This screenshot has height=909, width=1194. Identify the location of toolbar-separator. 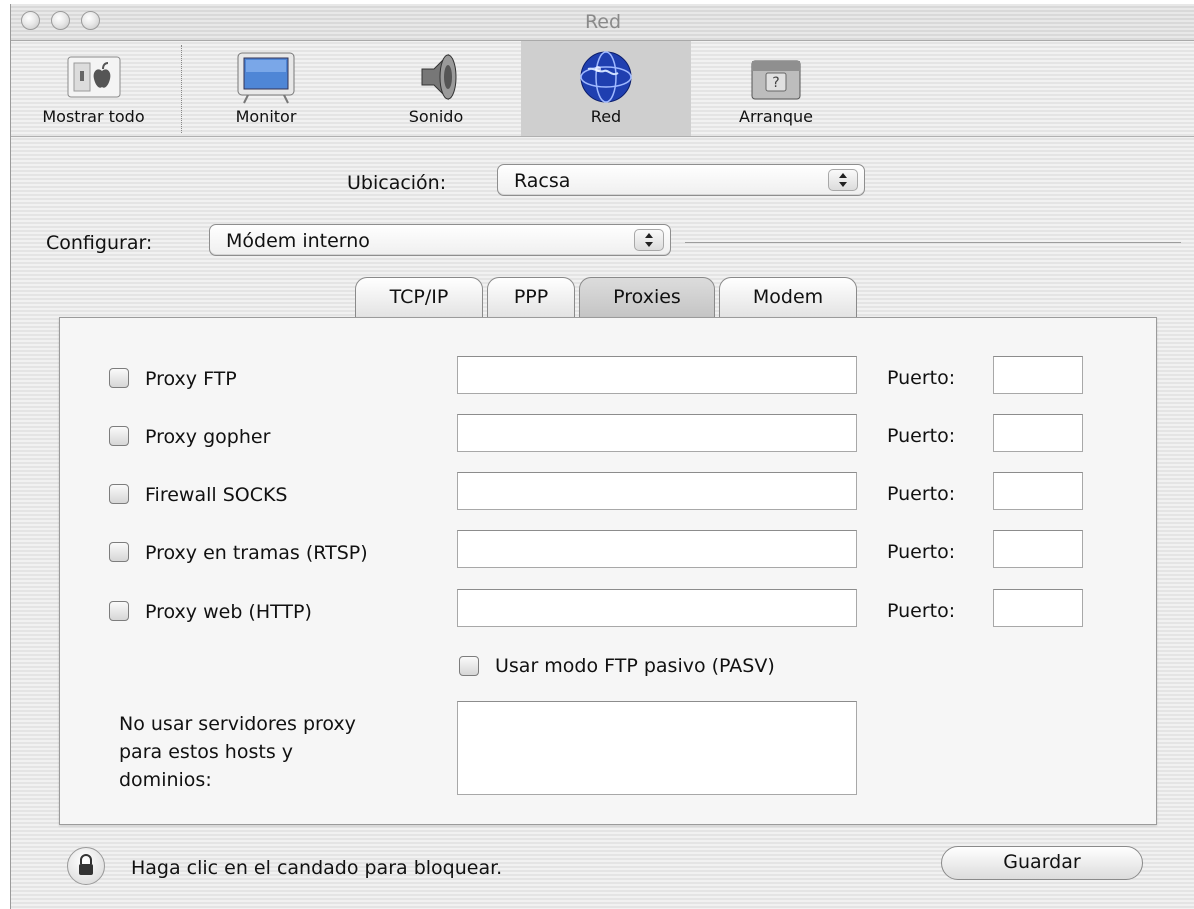
(181, 89).